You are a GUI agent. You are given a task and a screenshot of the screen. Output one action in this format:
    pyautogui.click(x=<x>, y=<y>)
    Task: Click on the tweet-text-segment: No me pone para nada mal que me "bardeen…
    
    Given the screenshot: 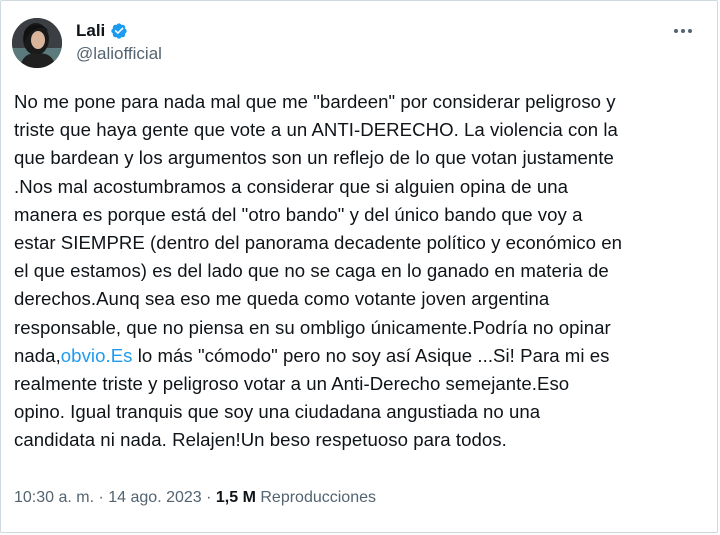 What is the action you would take?
    pyautogui.click(x=315, y=101)
    